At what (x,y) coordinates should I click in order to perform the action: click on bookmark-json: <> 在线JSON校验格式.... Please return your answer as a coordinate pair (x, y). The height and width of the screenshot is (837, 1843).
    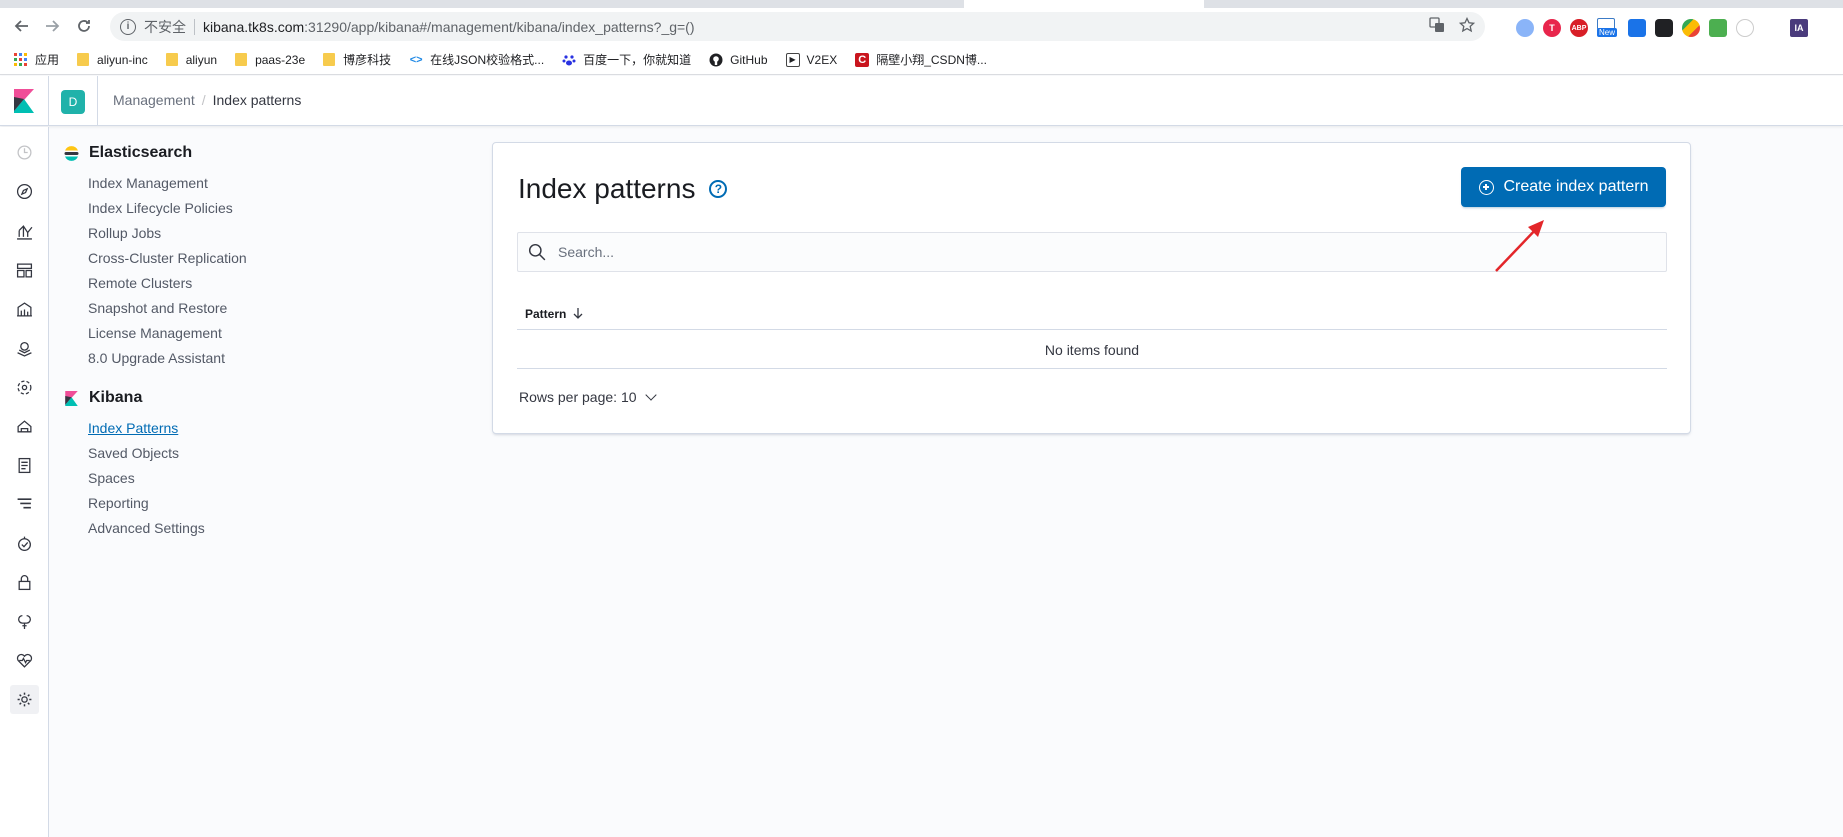
    Looking at the image, I should click on (476, 59).